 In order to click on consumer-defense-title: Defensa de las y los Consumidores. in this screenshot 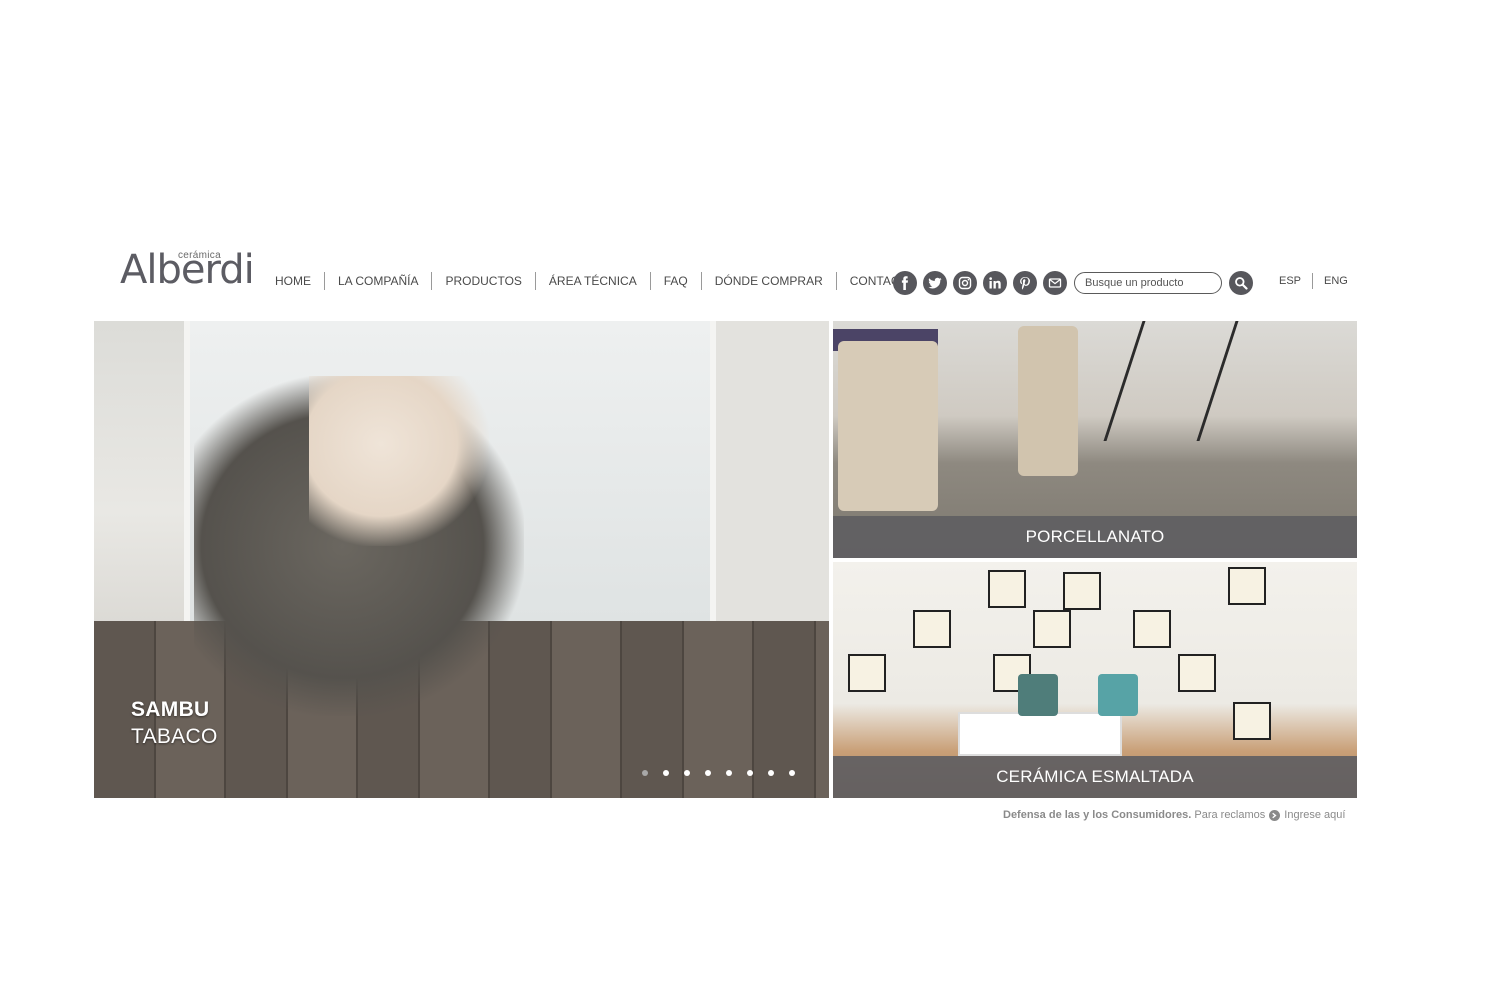, I will do `click(1097, 815)`.